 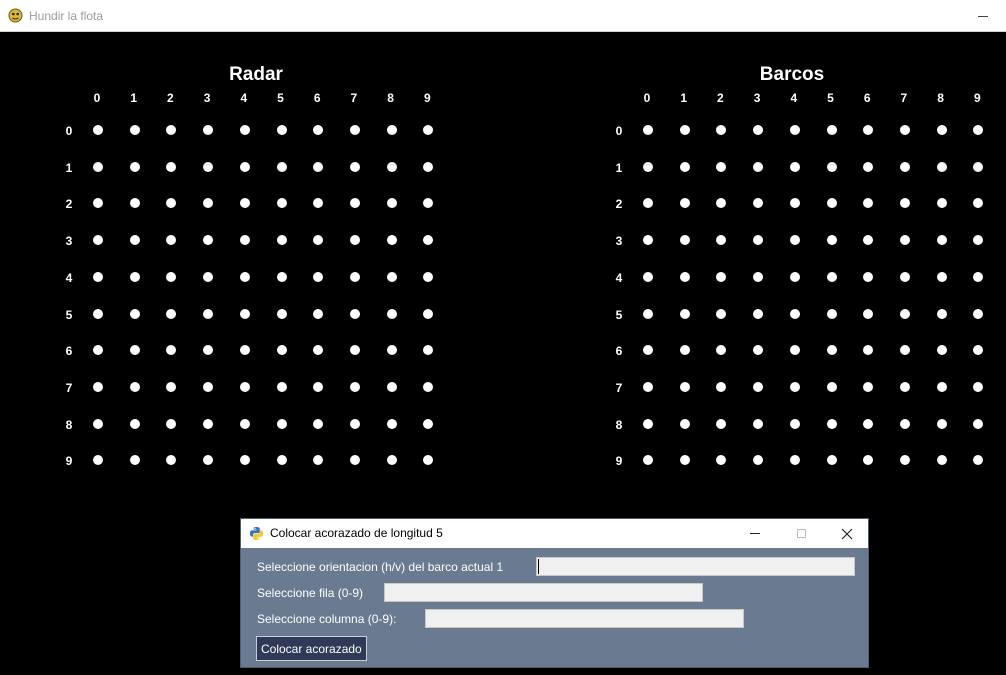 I want to click on dialog-close-button, so click(x=847, y=533).